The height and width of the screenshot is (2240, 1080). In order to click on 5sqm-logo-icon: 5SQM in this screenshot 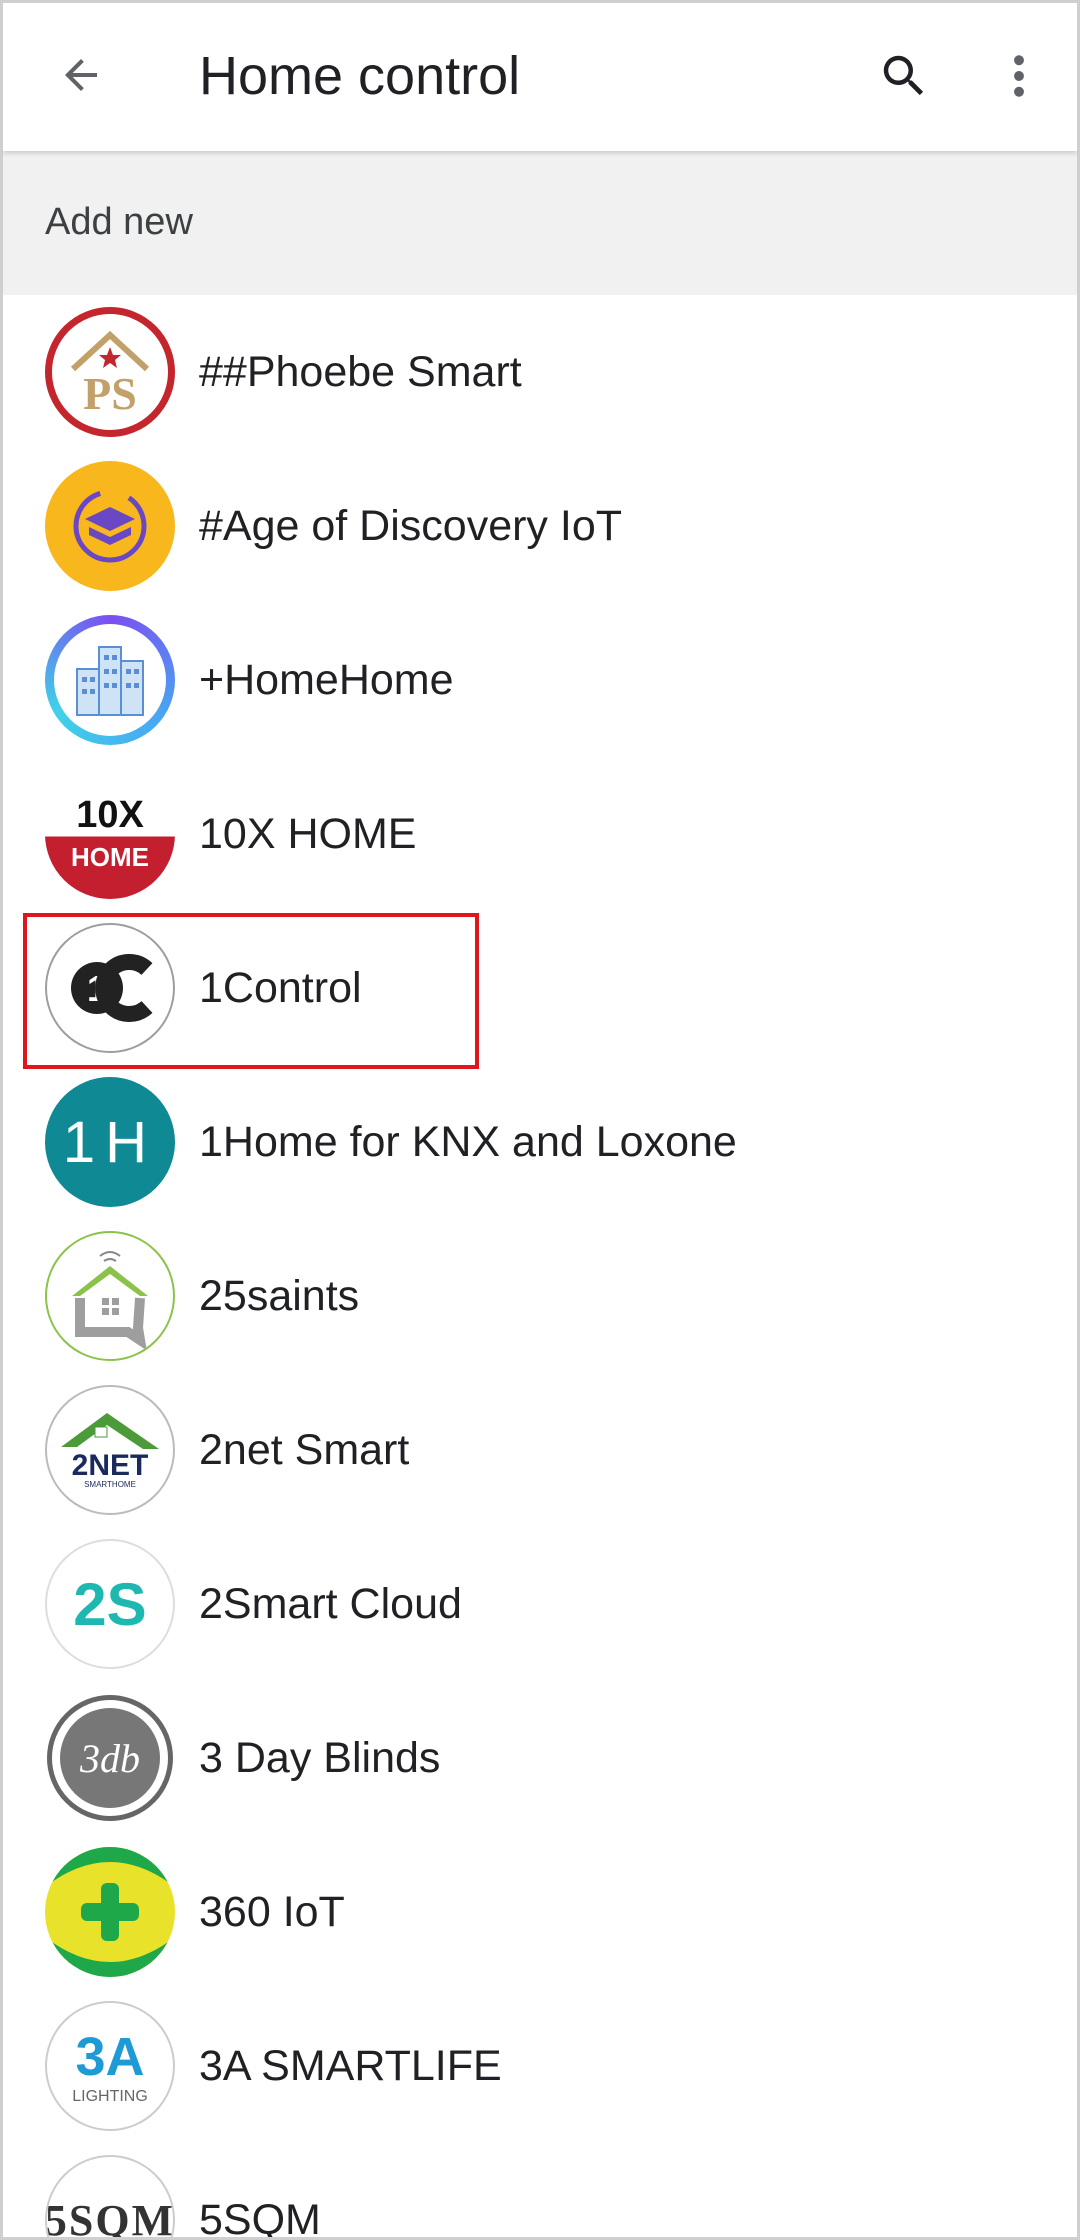, I will do `click(110, 2197)`.